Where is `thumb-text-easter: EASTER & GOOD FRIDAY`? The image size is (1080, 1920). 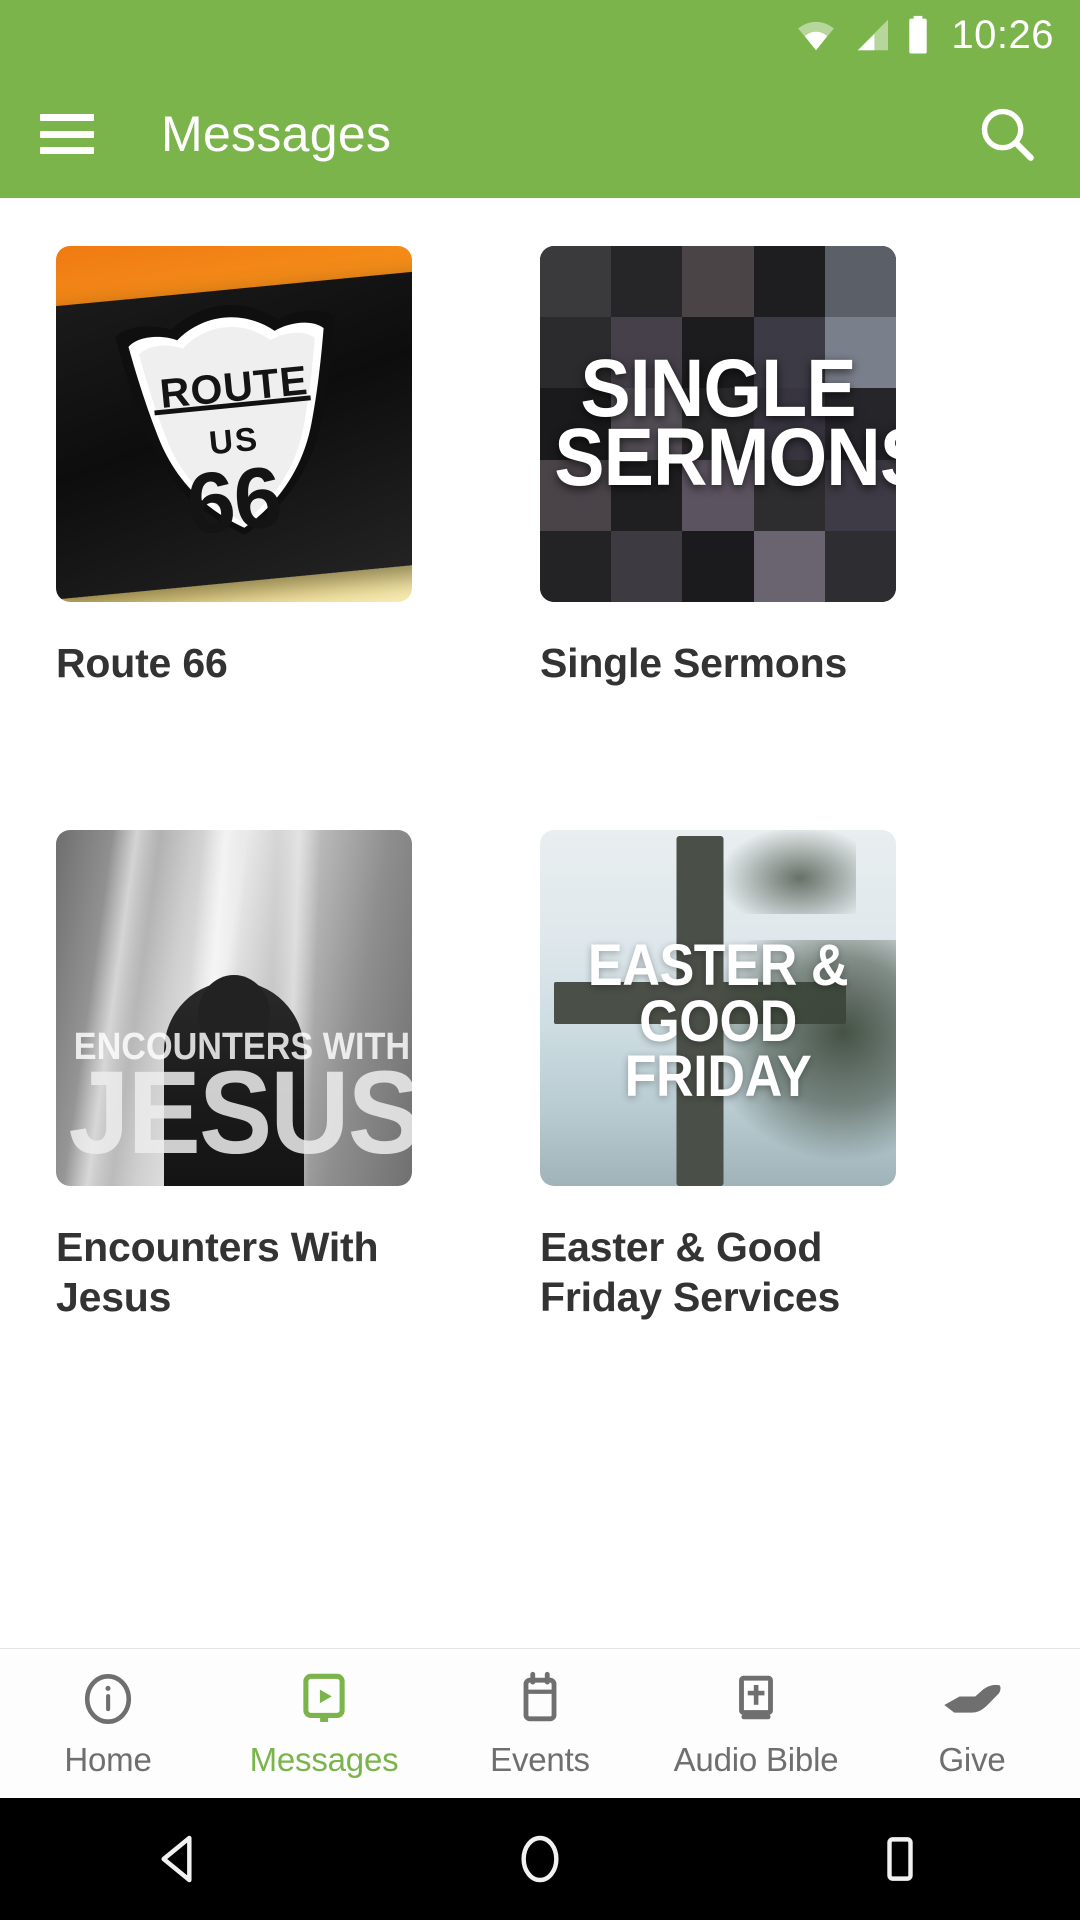
thumb-text-easter: EASTER & GOOD FRIDAY is located at coordinates (718, 1021).